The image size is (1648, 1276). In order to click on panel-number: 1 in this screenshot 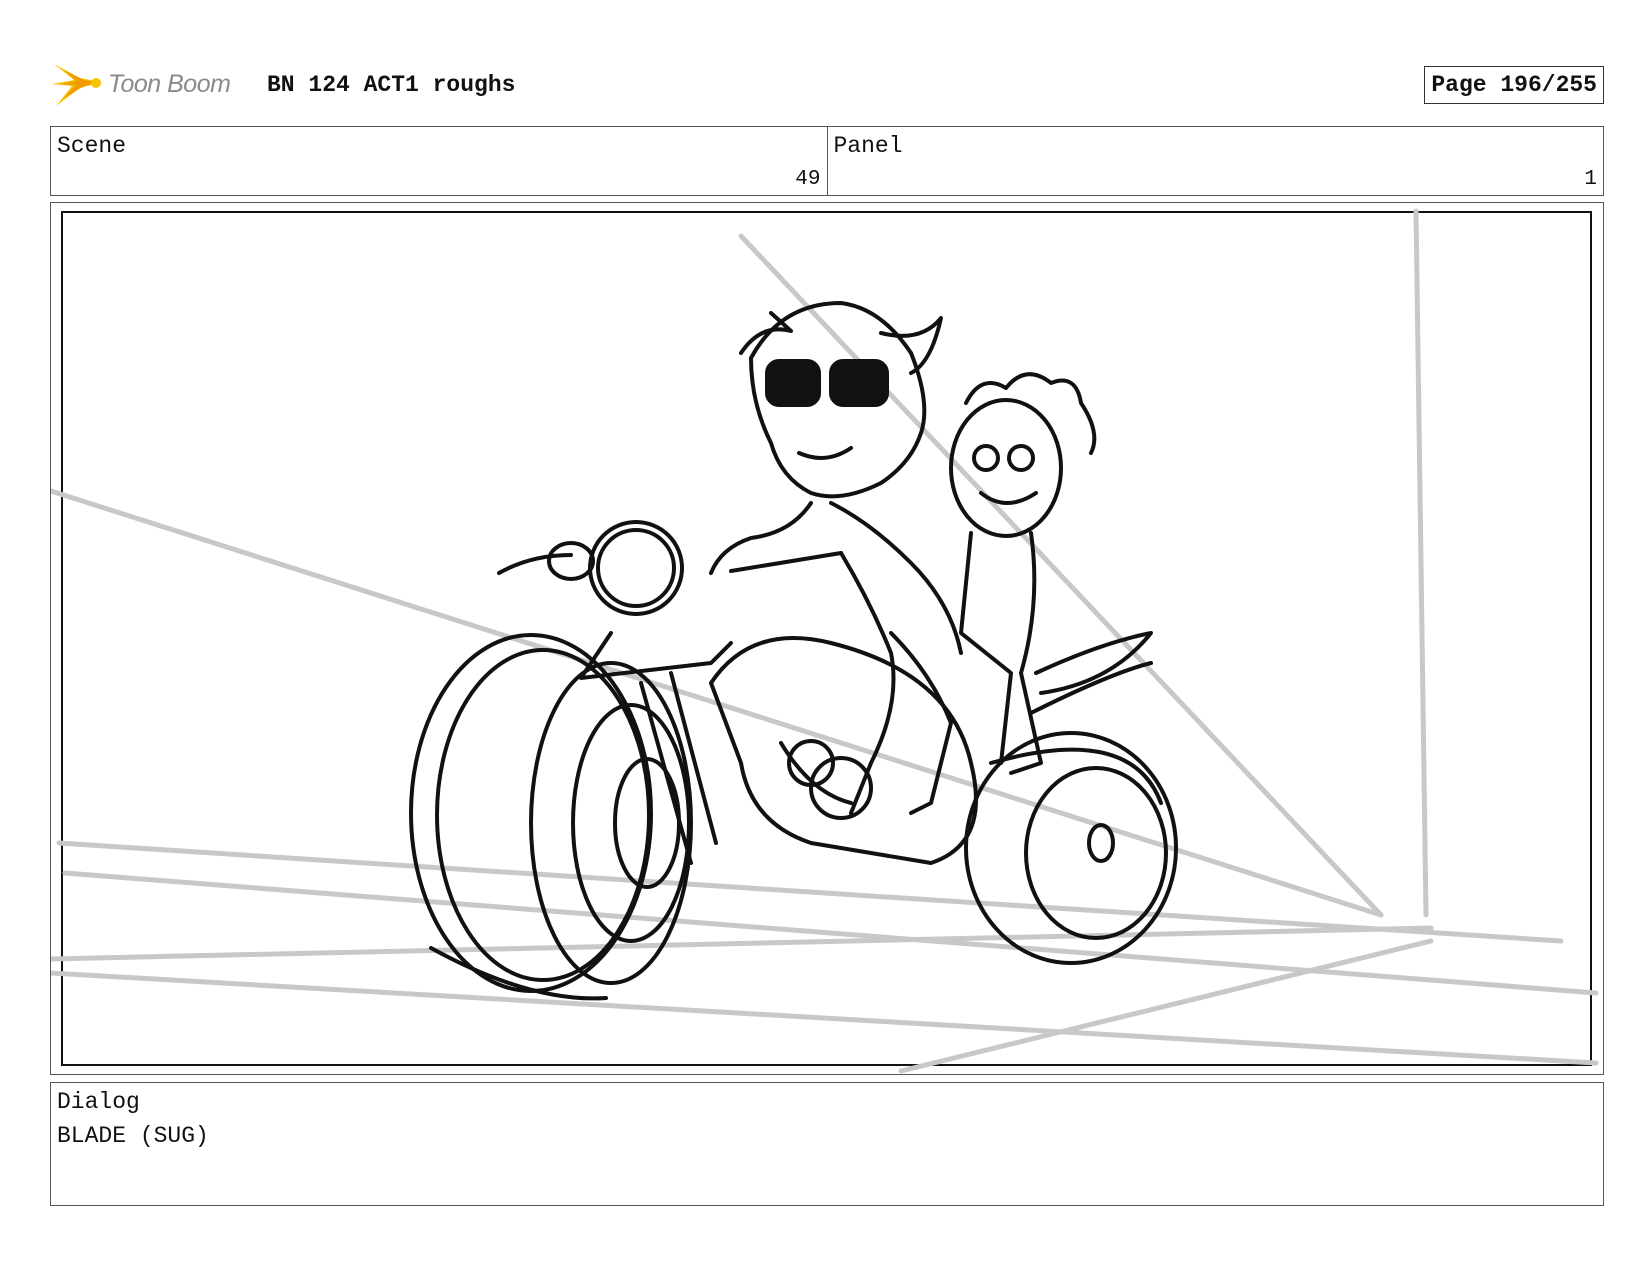, I will do `click(1590, 179)`.